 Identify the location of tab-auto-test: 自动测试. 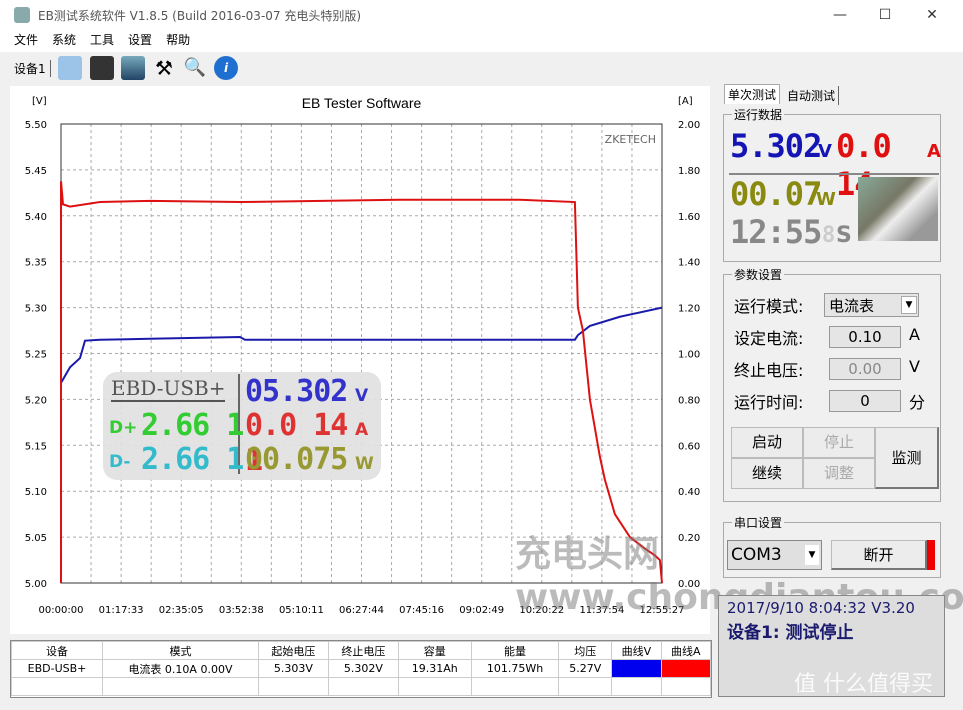
(812, 95).